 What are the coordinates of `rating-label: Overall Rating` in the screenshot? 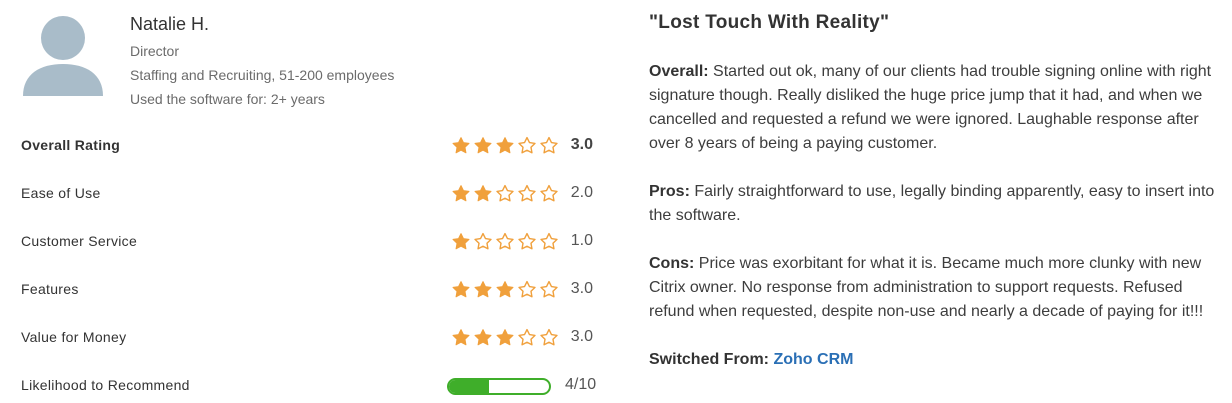 It's located at (71, 145).